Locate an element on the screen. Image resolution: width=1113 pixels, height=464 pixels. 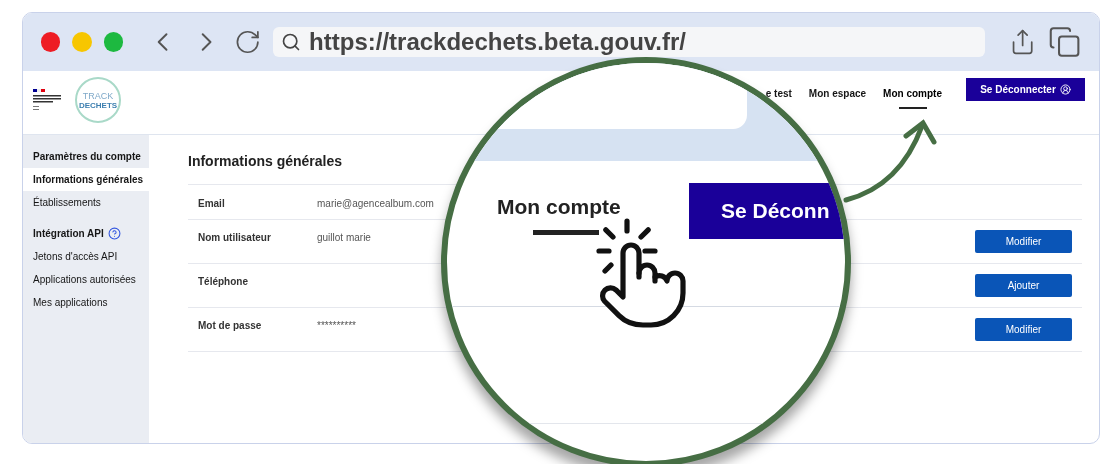
search-icon is located at coordinates (291, 42).